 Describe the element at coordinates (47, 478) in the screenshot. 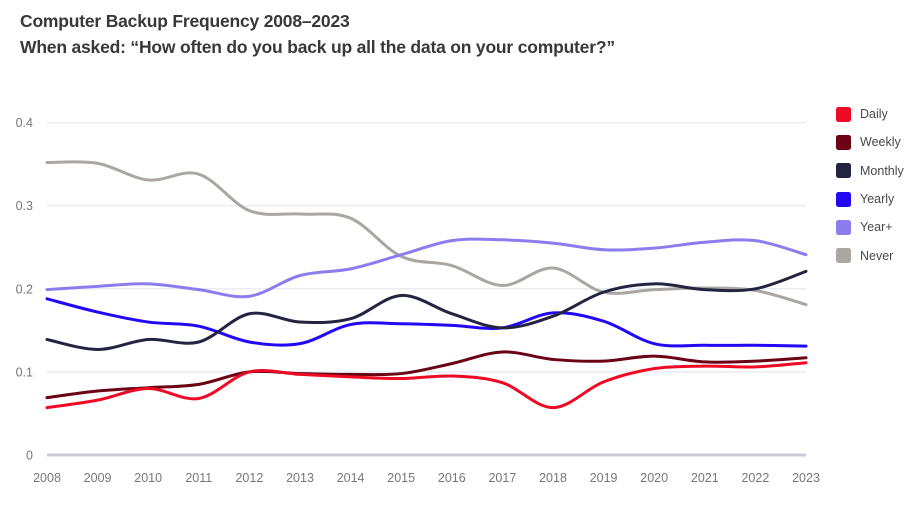

I see `x-axis-tick-label: 2008` at that location.